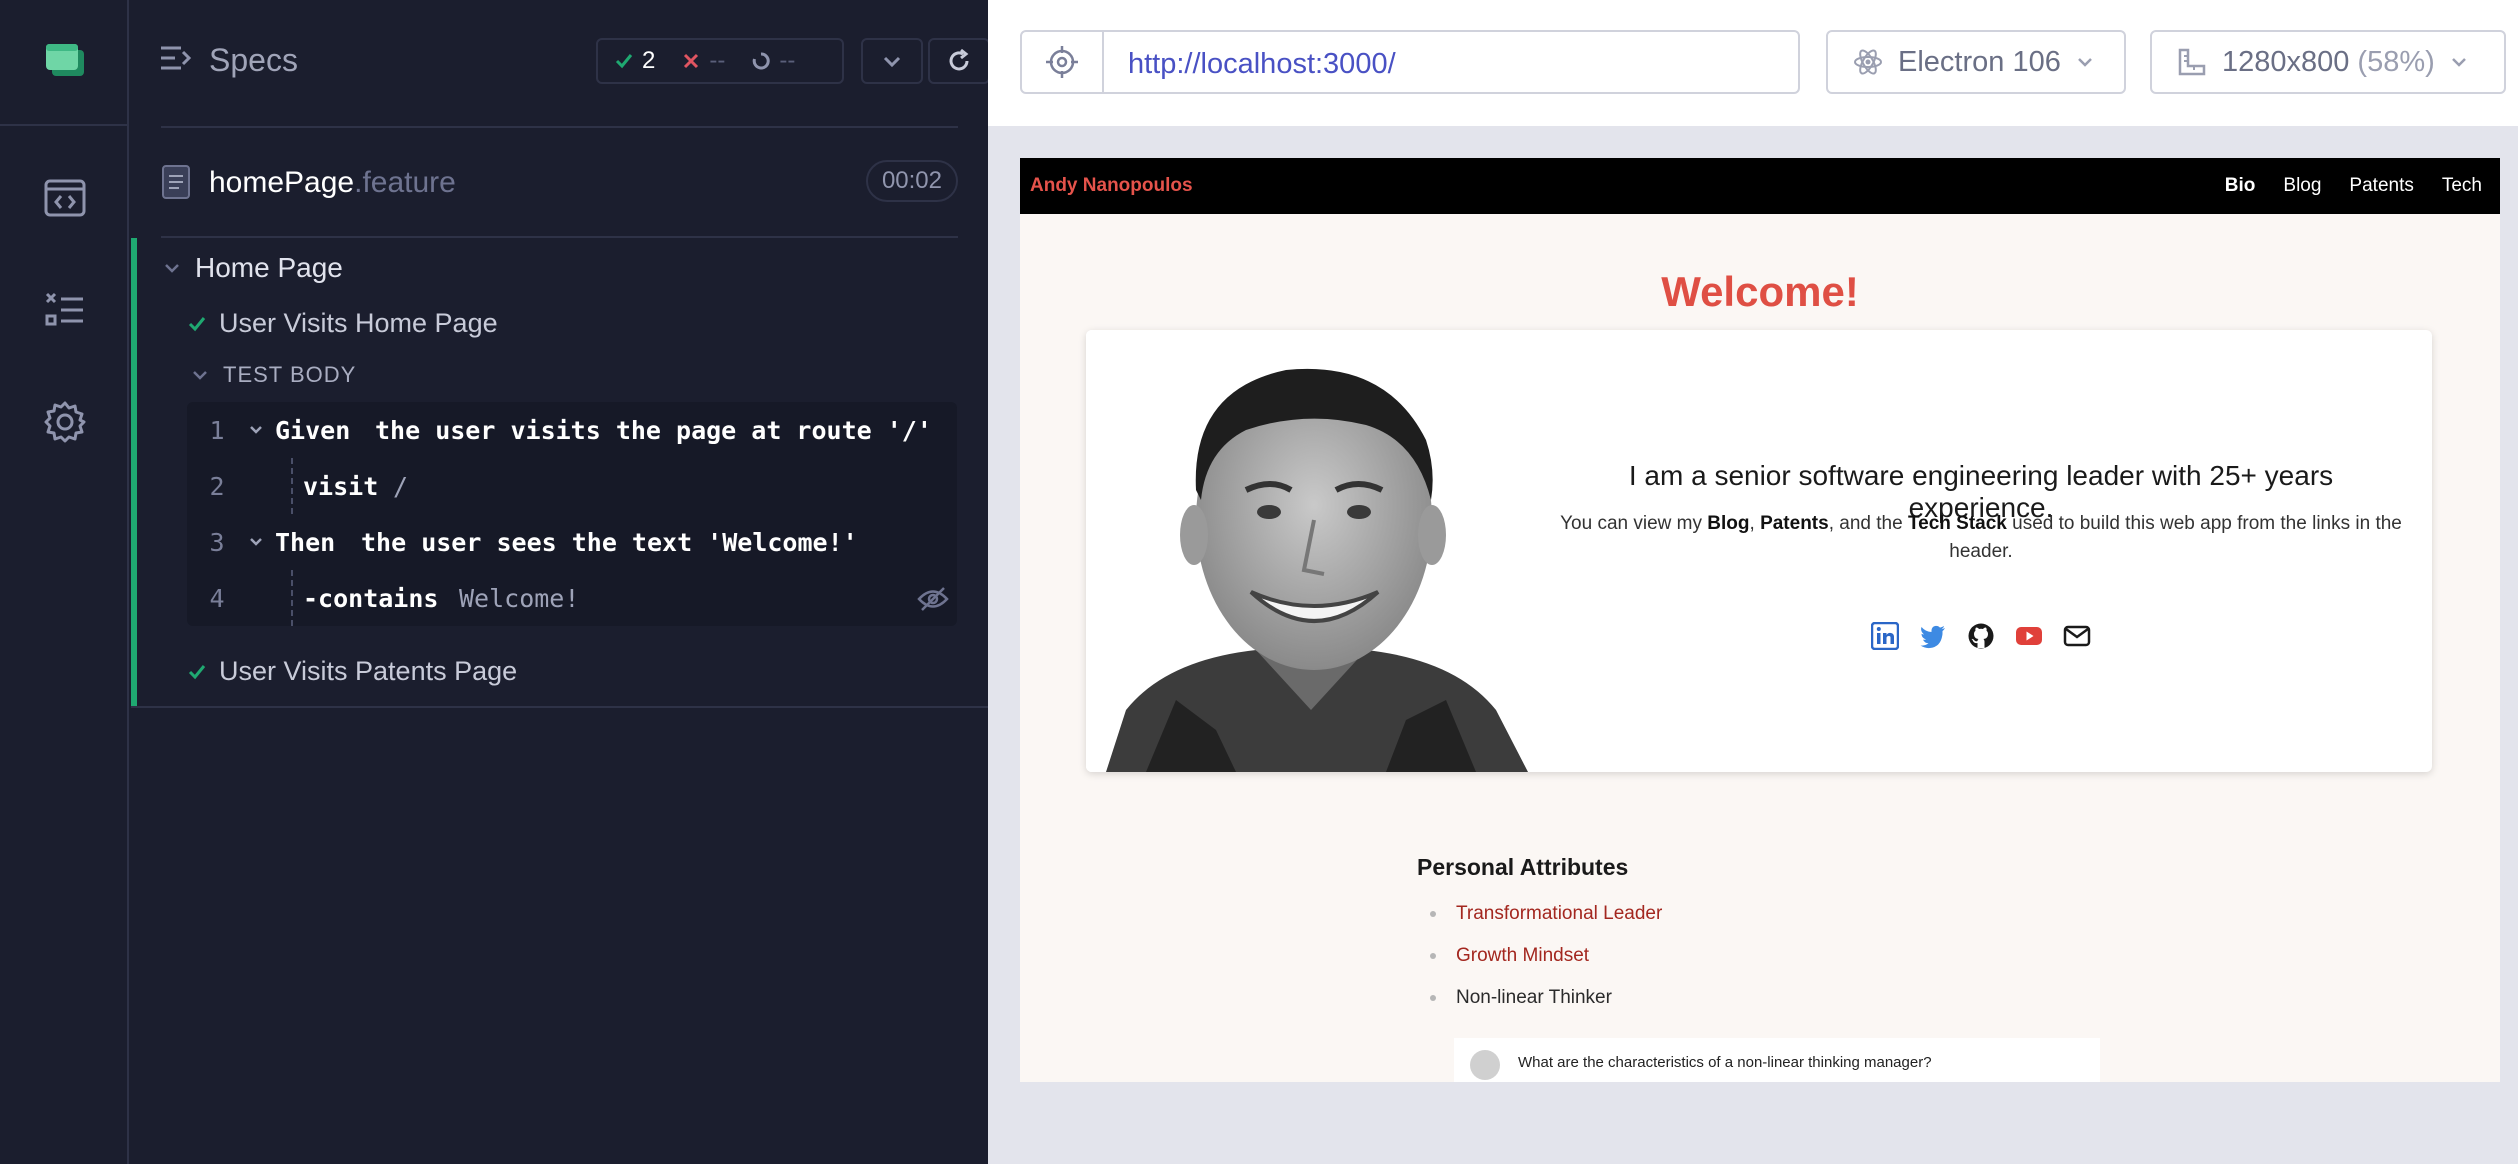 The image size is (2518, 1164). Describe the element at coordinates (63, 125) in the screenshot. I see `rail-divider` at that location.